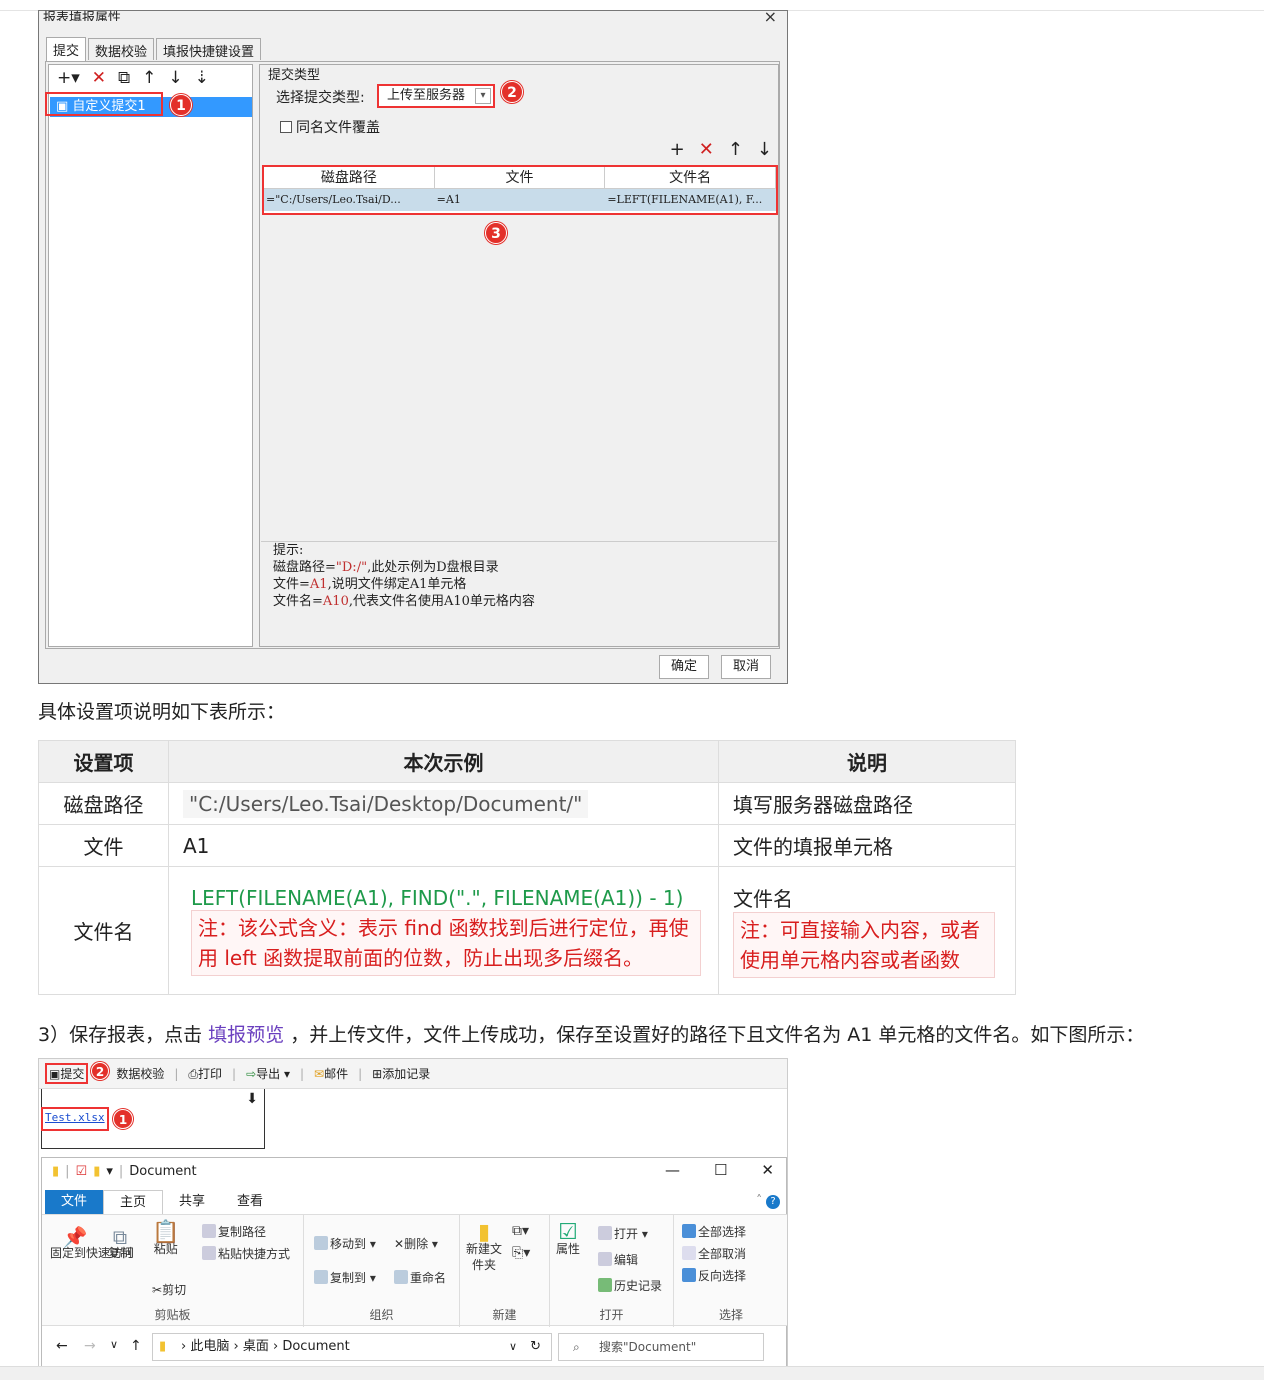 The height and width of the screenshot is (1380, 1264). Describe the element at coordinates (535, 1347) in the screenshot. I see `refresh-icon: ↻` at that location.